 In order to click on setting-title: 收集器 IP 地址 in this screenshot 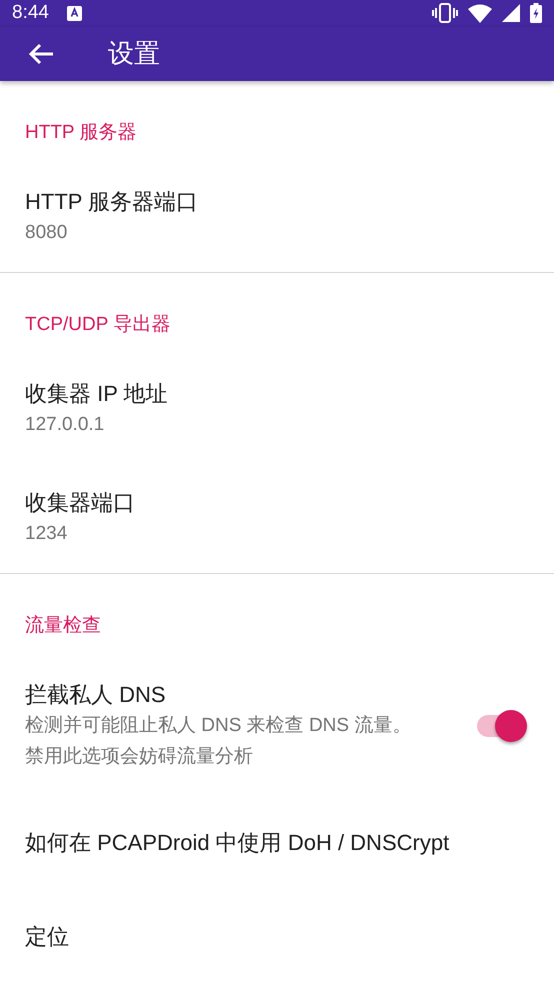, I will do `click(97, 394)`.